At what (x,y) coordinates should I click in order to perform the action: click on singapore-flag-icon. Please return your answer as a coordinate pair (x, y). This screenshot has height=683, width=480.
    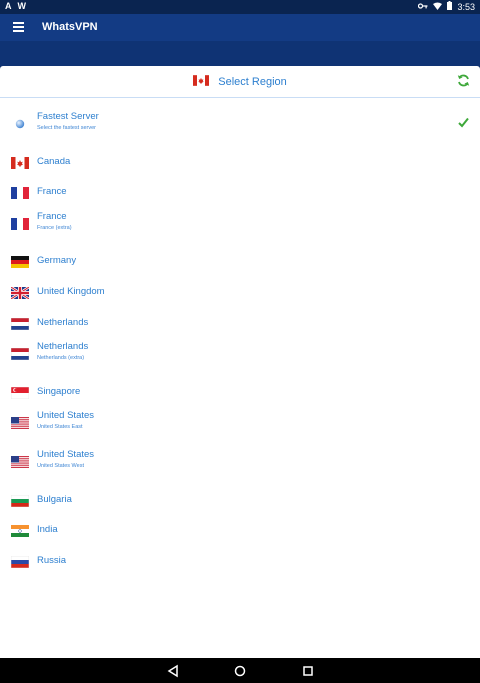
    Looking at the image, I should click on (20, 392).